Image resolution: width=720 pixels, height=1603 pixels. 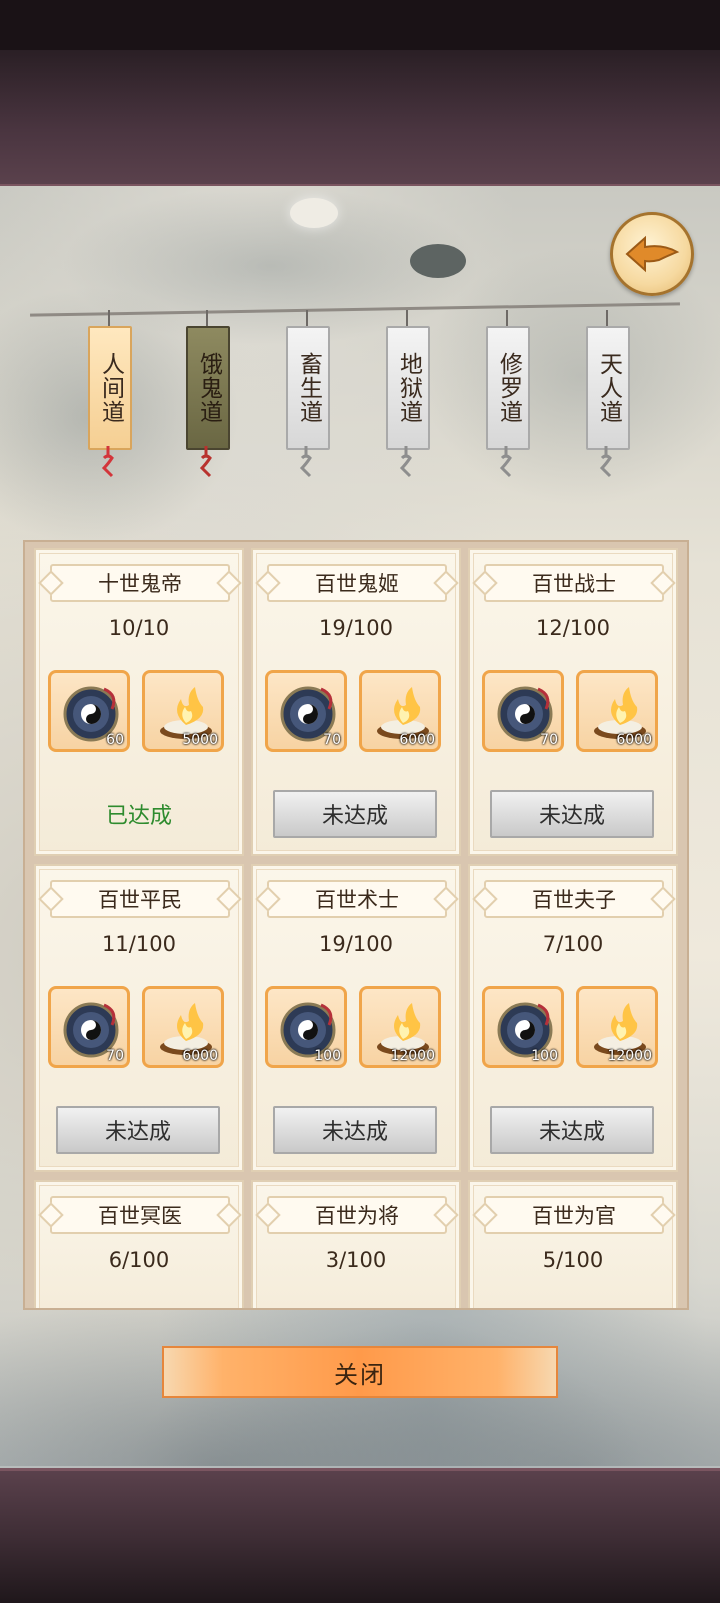 I want to click on achievement-status: 已达成, so click(x=138, y=816).